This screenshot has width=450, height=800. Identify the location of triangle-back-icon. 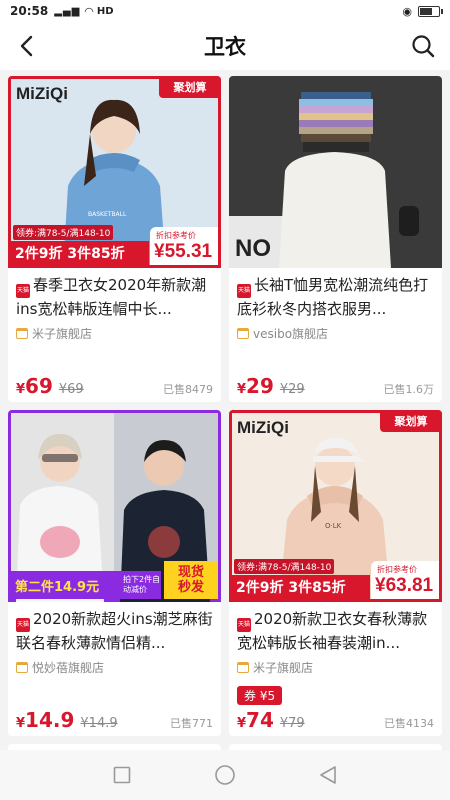
(328, 775).